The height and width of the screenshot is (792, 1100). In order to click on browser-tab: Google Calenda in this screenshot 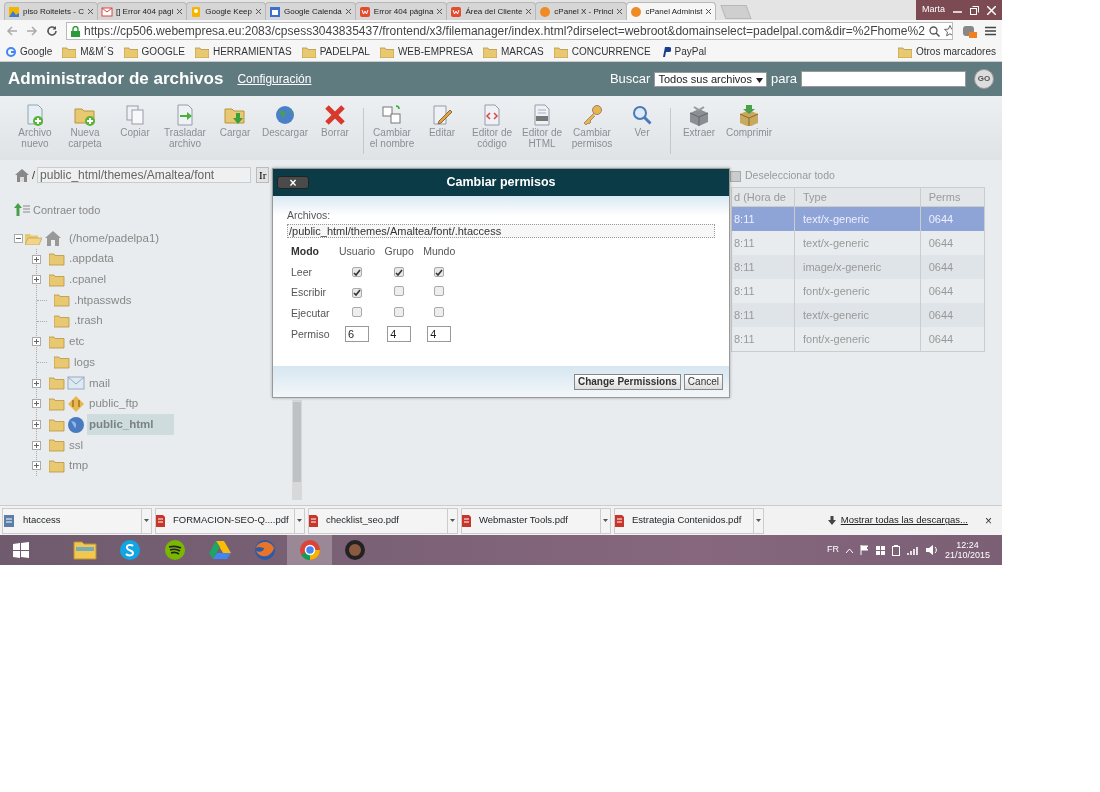, I will do `click(310, 11)`.